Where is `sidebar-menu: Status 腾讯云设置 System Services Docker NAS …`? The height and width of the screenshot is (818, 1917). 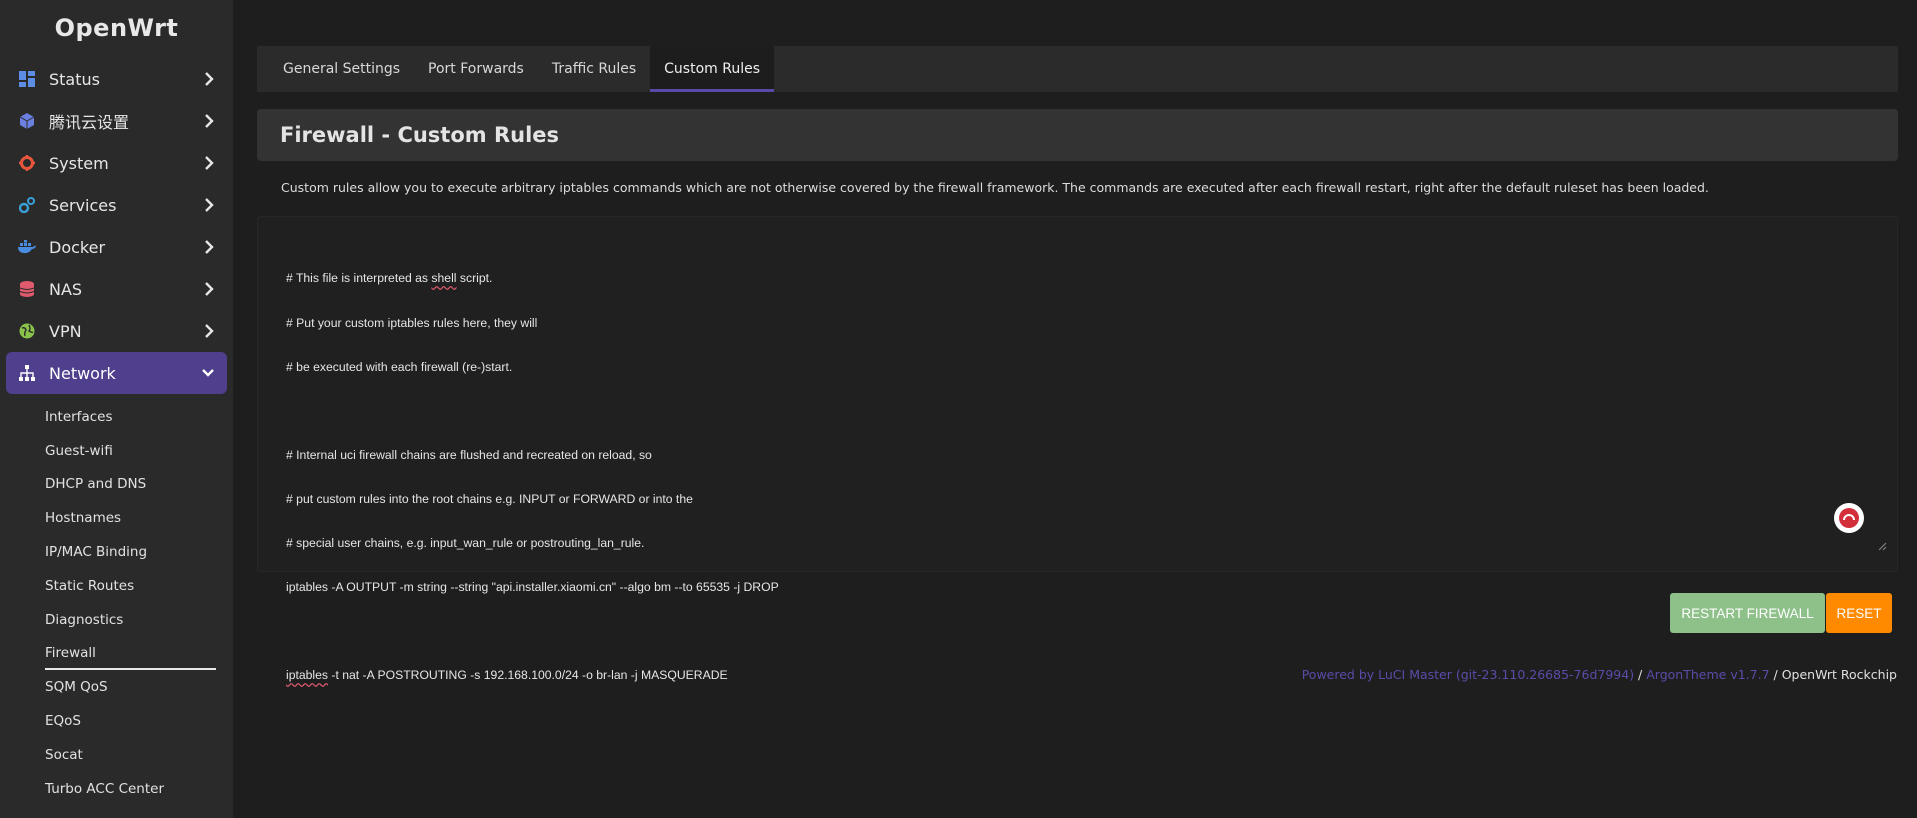 sidebar-menu: Status 腾讯云设置 System Services Docker NAS … is located at coordinates (116, 226).